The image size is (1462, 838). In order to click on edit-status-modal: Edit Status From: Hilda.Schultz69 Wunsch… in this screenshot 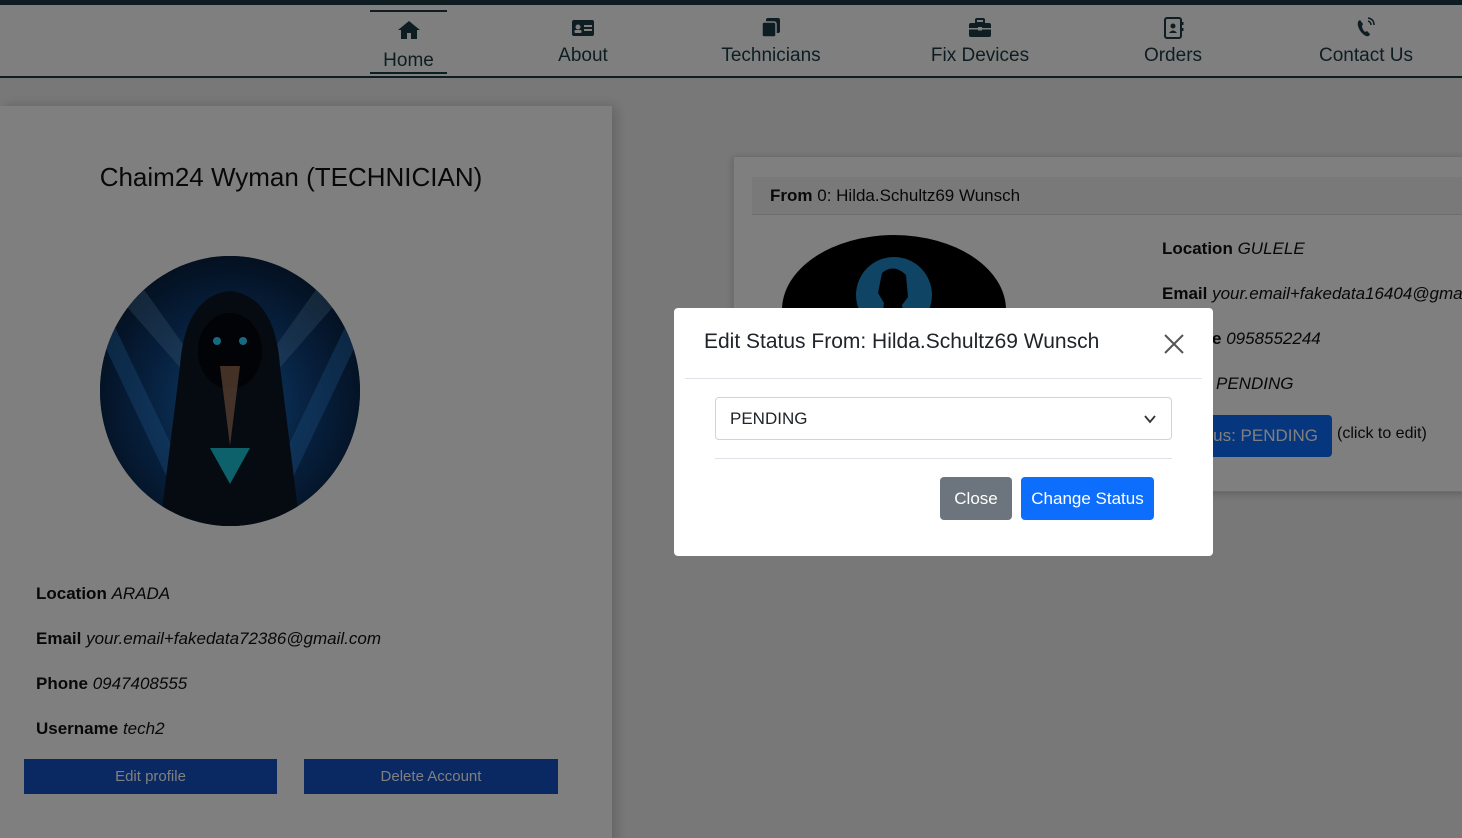, I will do `click(943, 432)`.